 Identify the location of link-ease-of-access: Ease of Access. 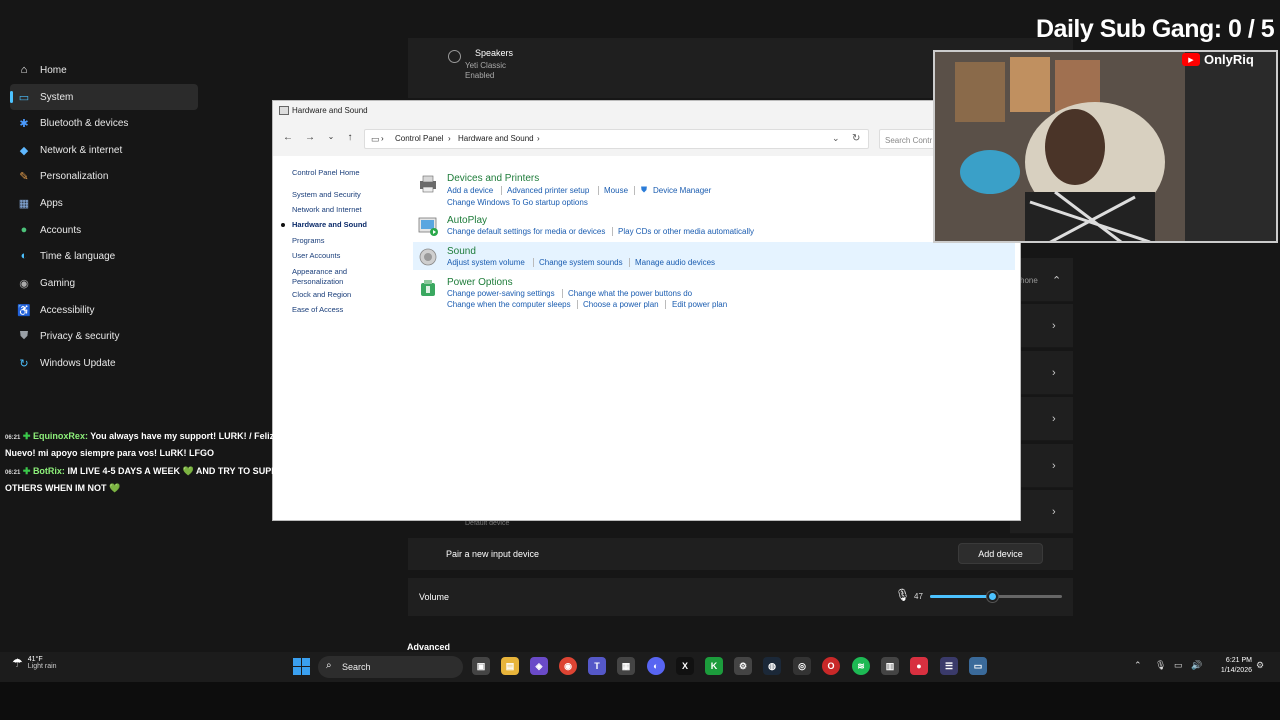
(317, 310).